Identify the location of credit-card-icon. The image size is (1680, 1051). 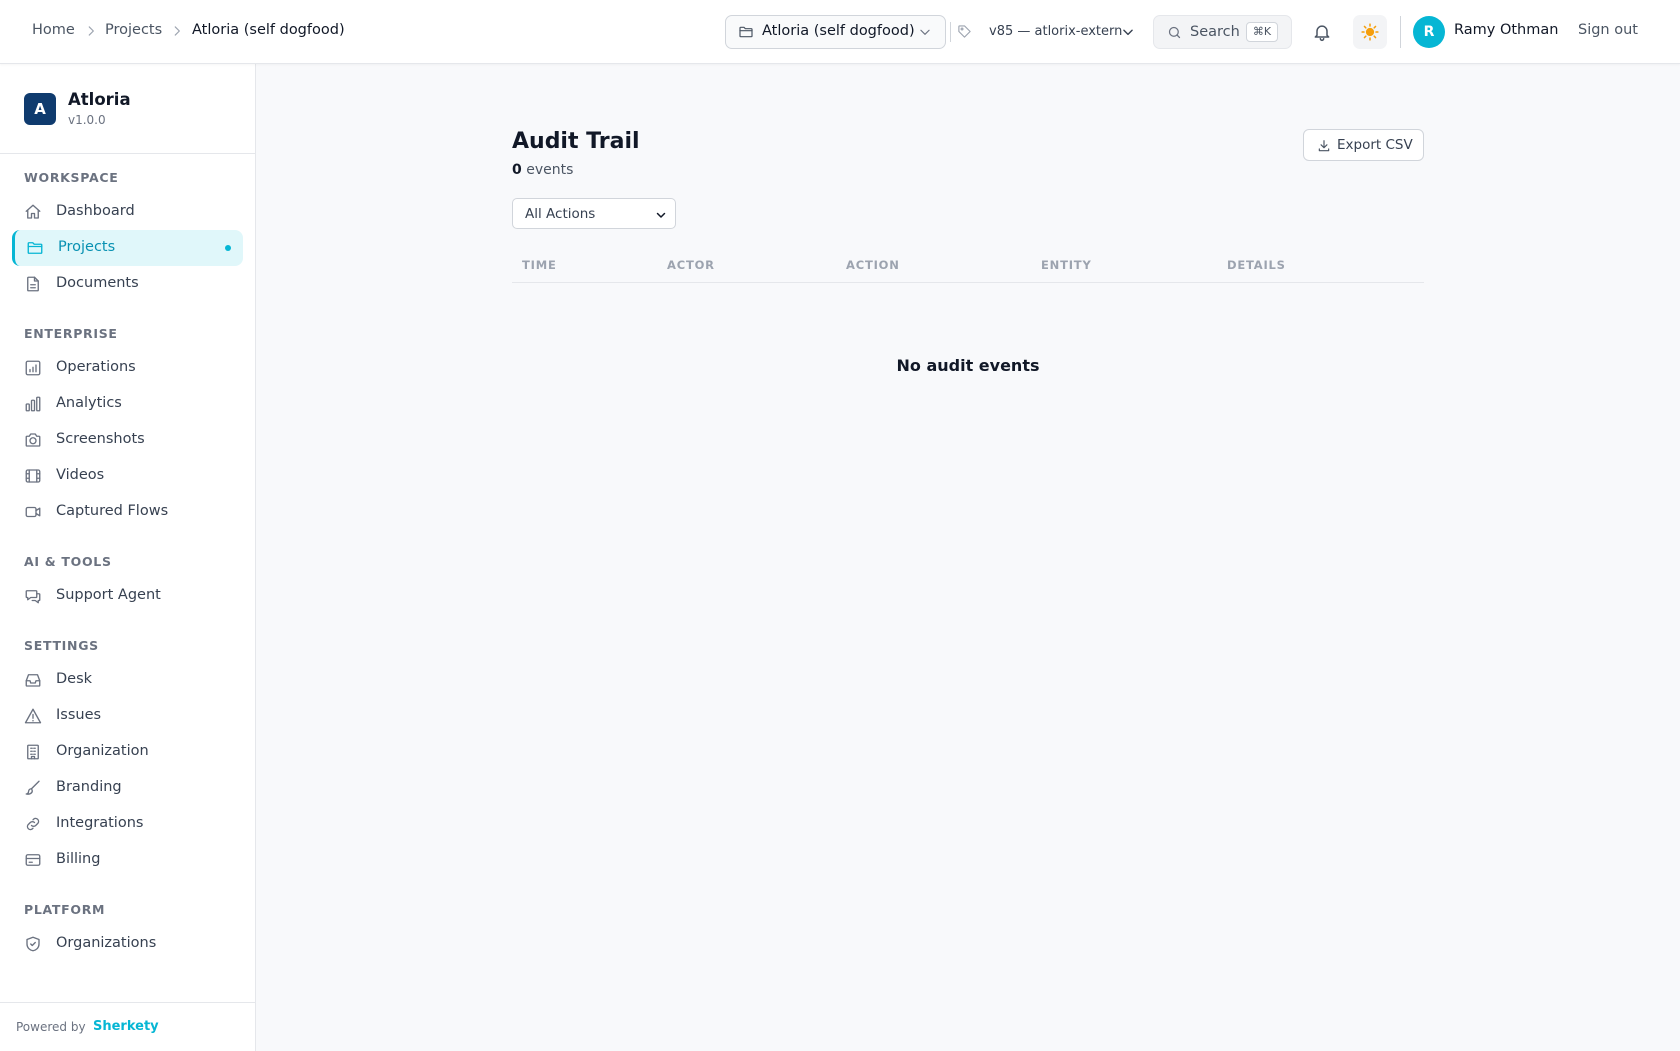
(33, 860).